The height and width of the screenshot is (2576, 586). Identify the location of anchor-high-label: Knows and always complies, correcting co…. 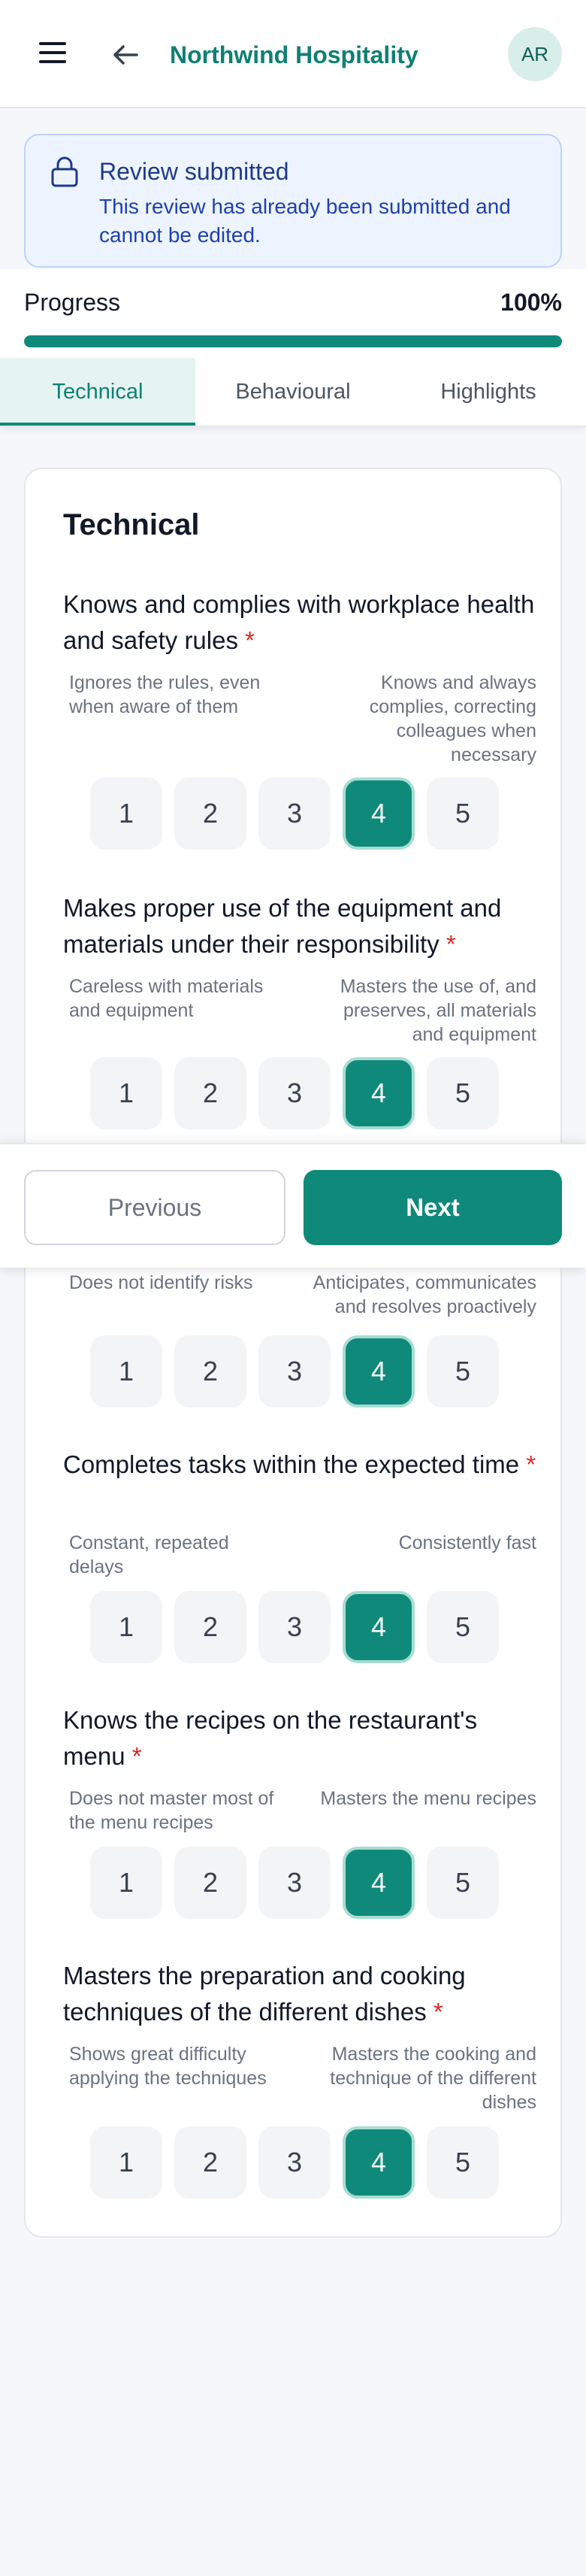
(452, 718).